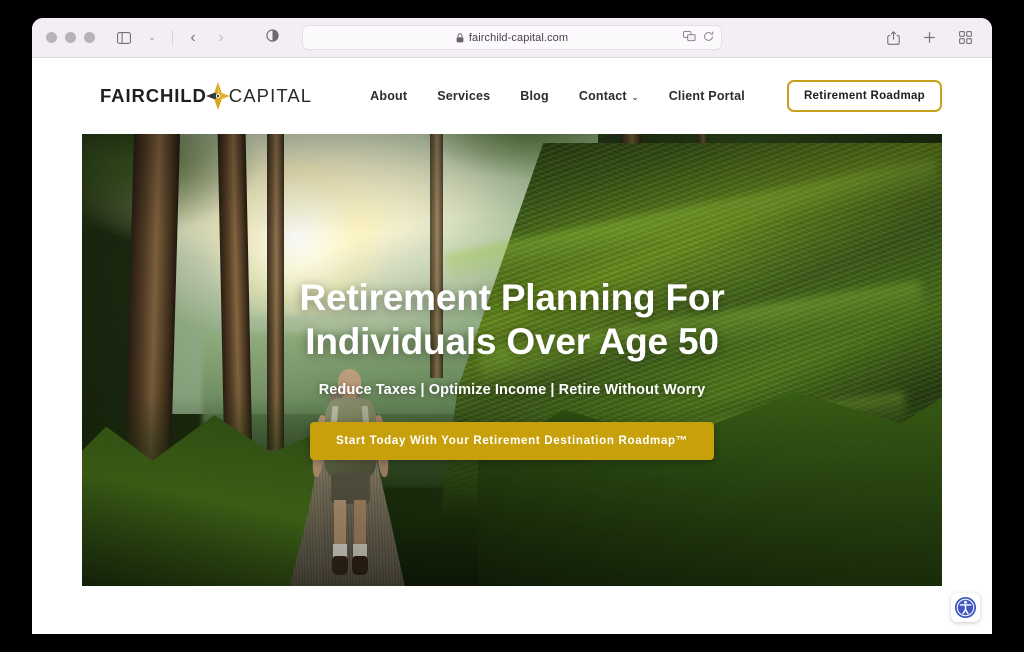 The image size is (1024, 652). I want to click on nav-item-blog: Blog, so click(534, 96).